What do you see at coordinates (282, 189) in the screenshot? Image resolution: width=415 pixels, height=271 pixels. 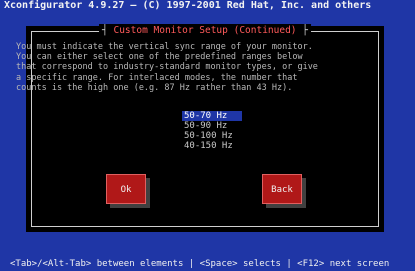 I see `back-button: Back` at bounding box center [282, 189].